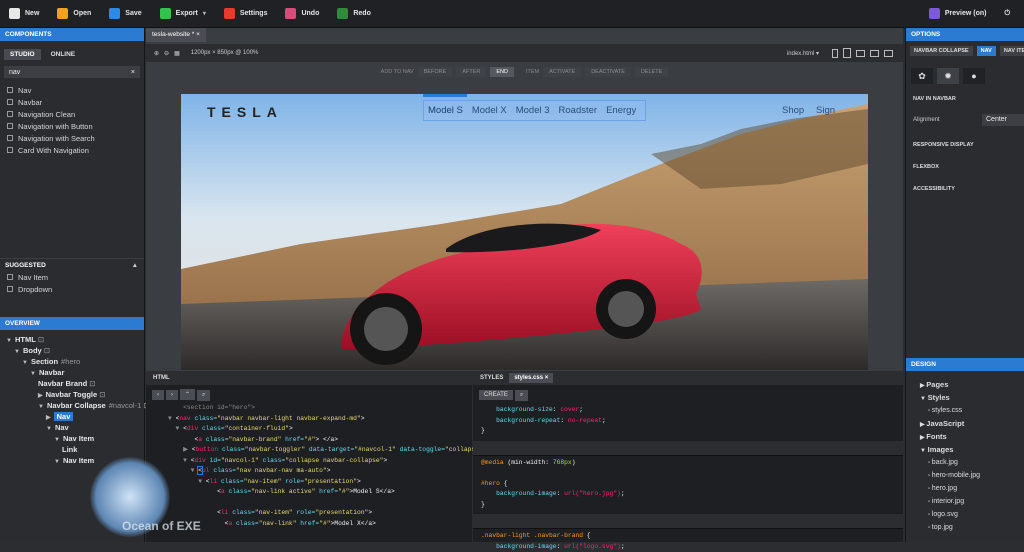 The height and width of the screenshot is (552, 1024). What do you see at coordinates (948, 76) in the screenshot?
I see `settings-icon: ✹` at bounding box center [948, 76].